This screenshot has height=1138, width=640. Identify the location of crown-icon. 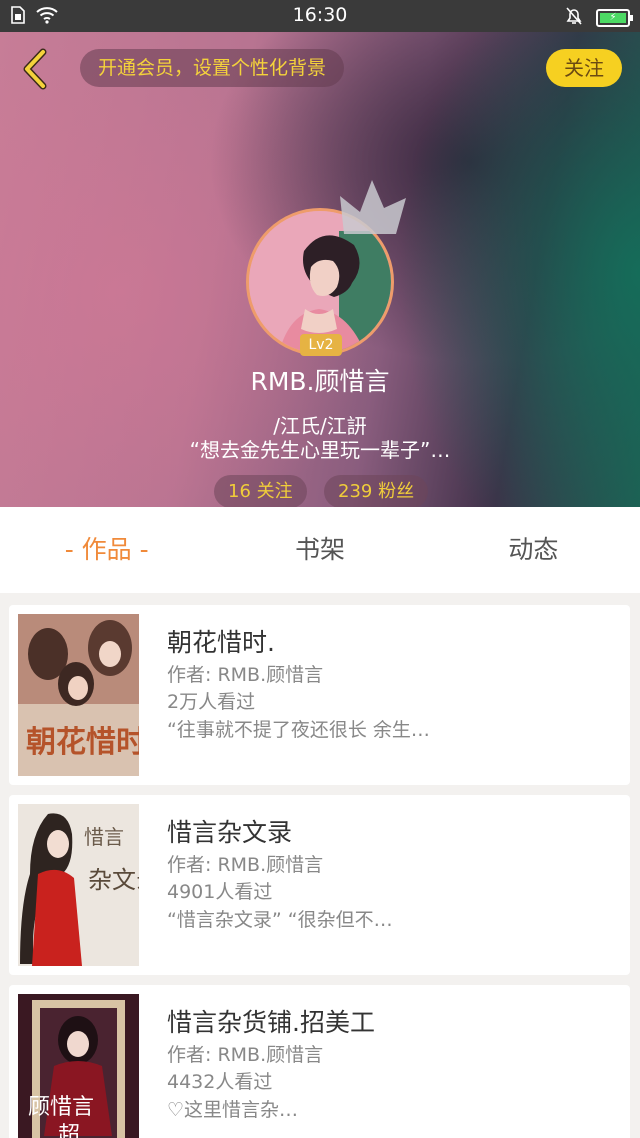
(373, 207).